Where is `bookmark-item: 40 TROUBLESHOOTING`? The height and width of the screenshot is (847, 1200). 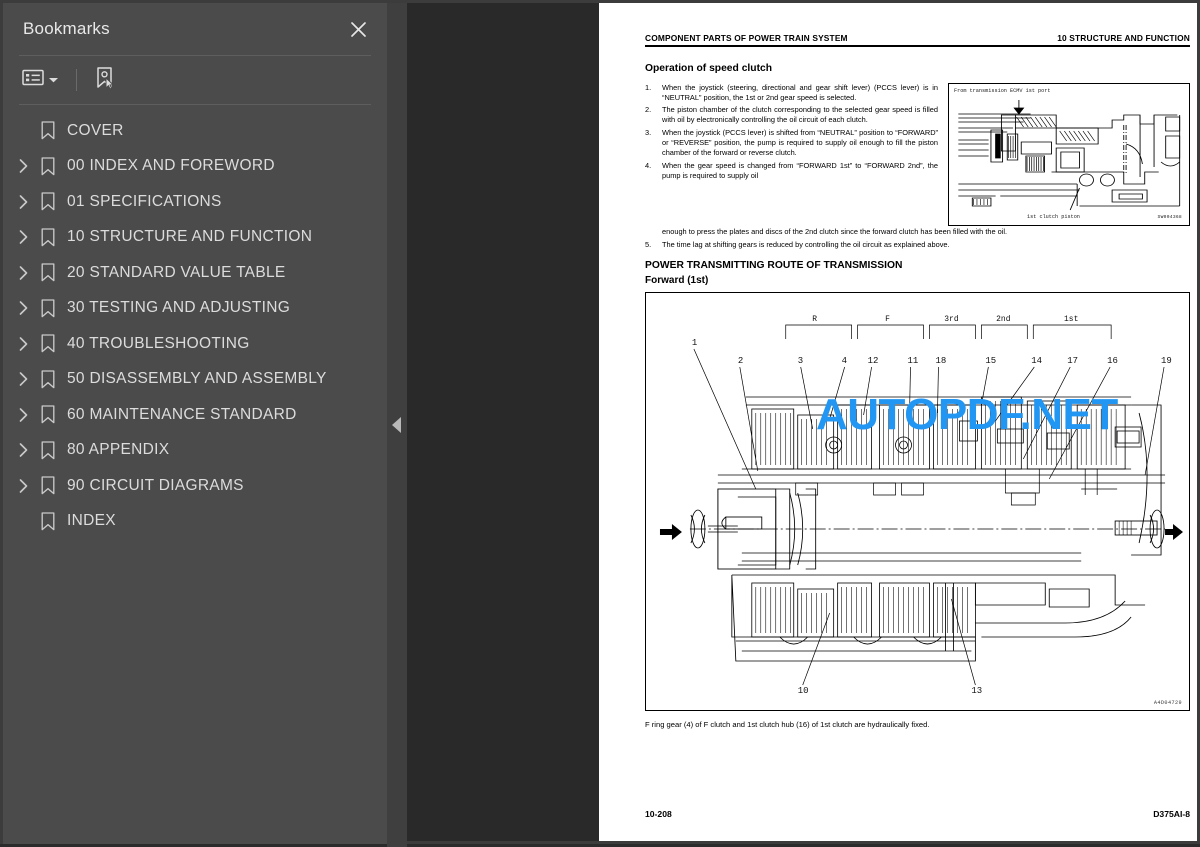 bookmark-item: 40 TROUBLESHOOTING is located at coordinates (195, 344).